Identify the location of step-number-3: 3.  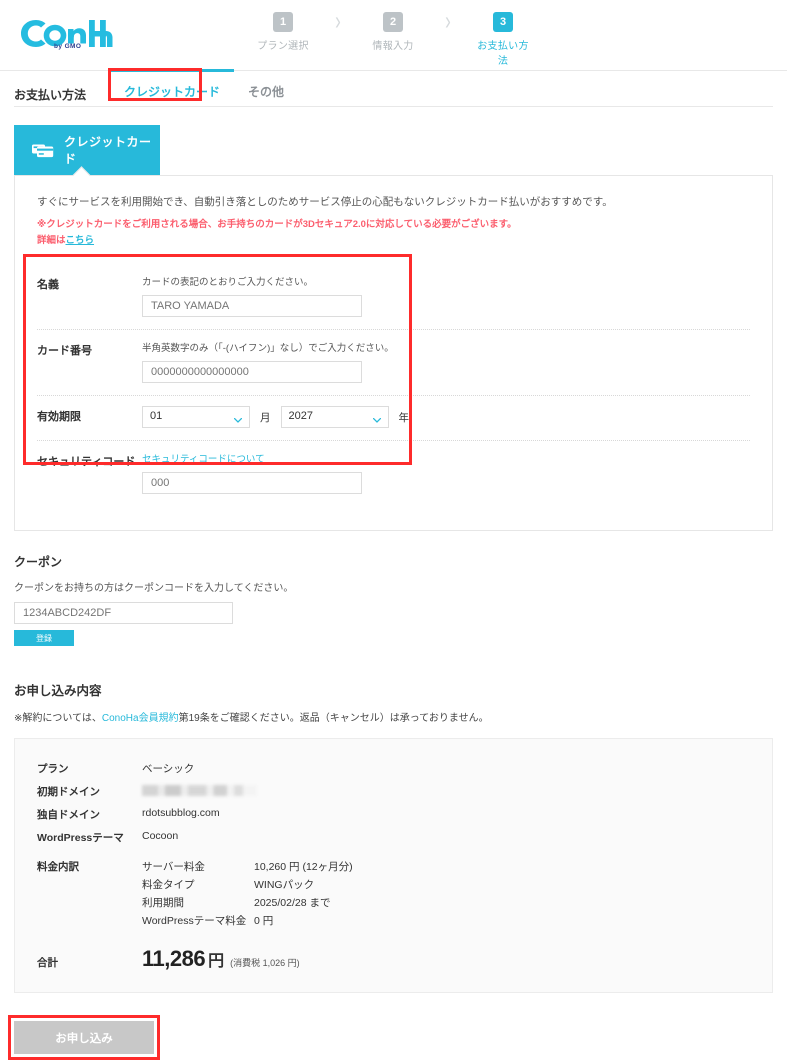
(503, 22).